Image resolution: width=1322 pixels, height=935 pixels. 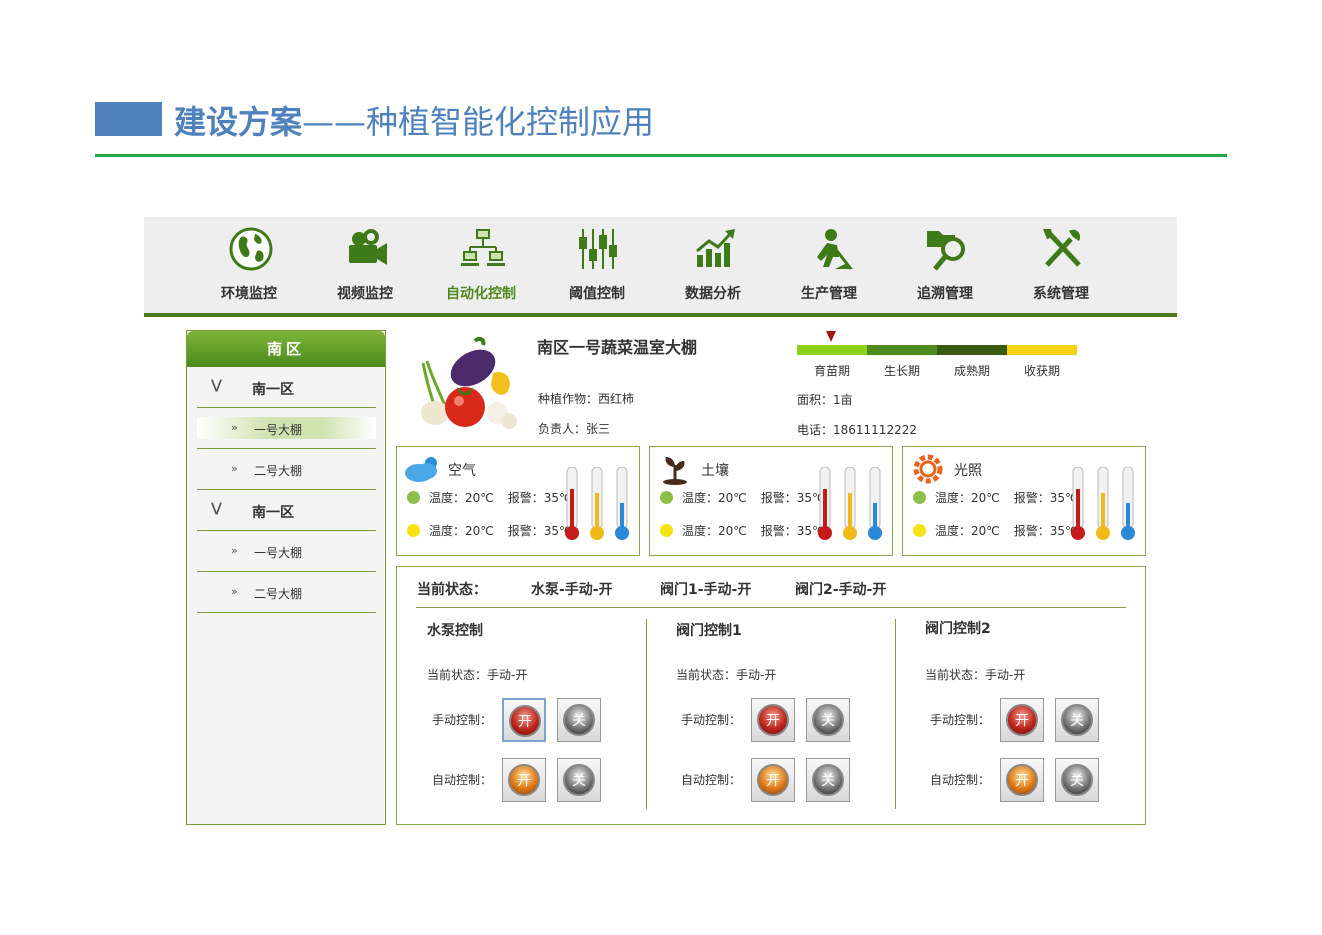 What do you see at coordinates (968, 471) in the screenshot?
I see `sensor-name: 光照` at bounding box center [968, 471].